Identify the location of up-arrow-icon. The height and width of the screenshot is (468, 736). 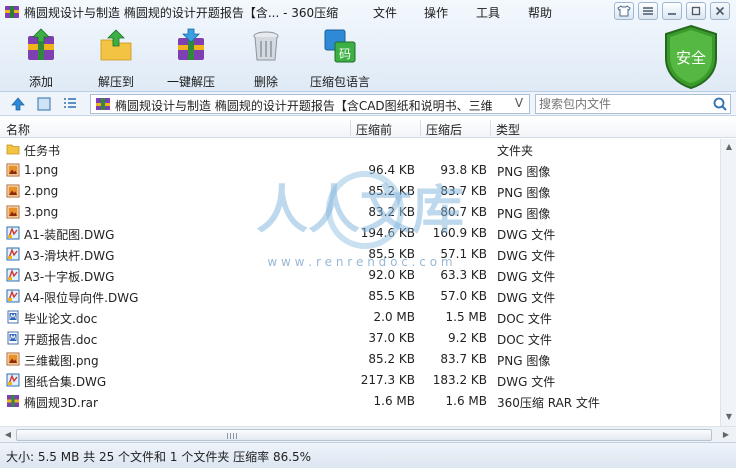
(18, 104).